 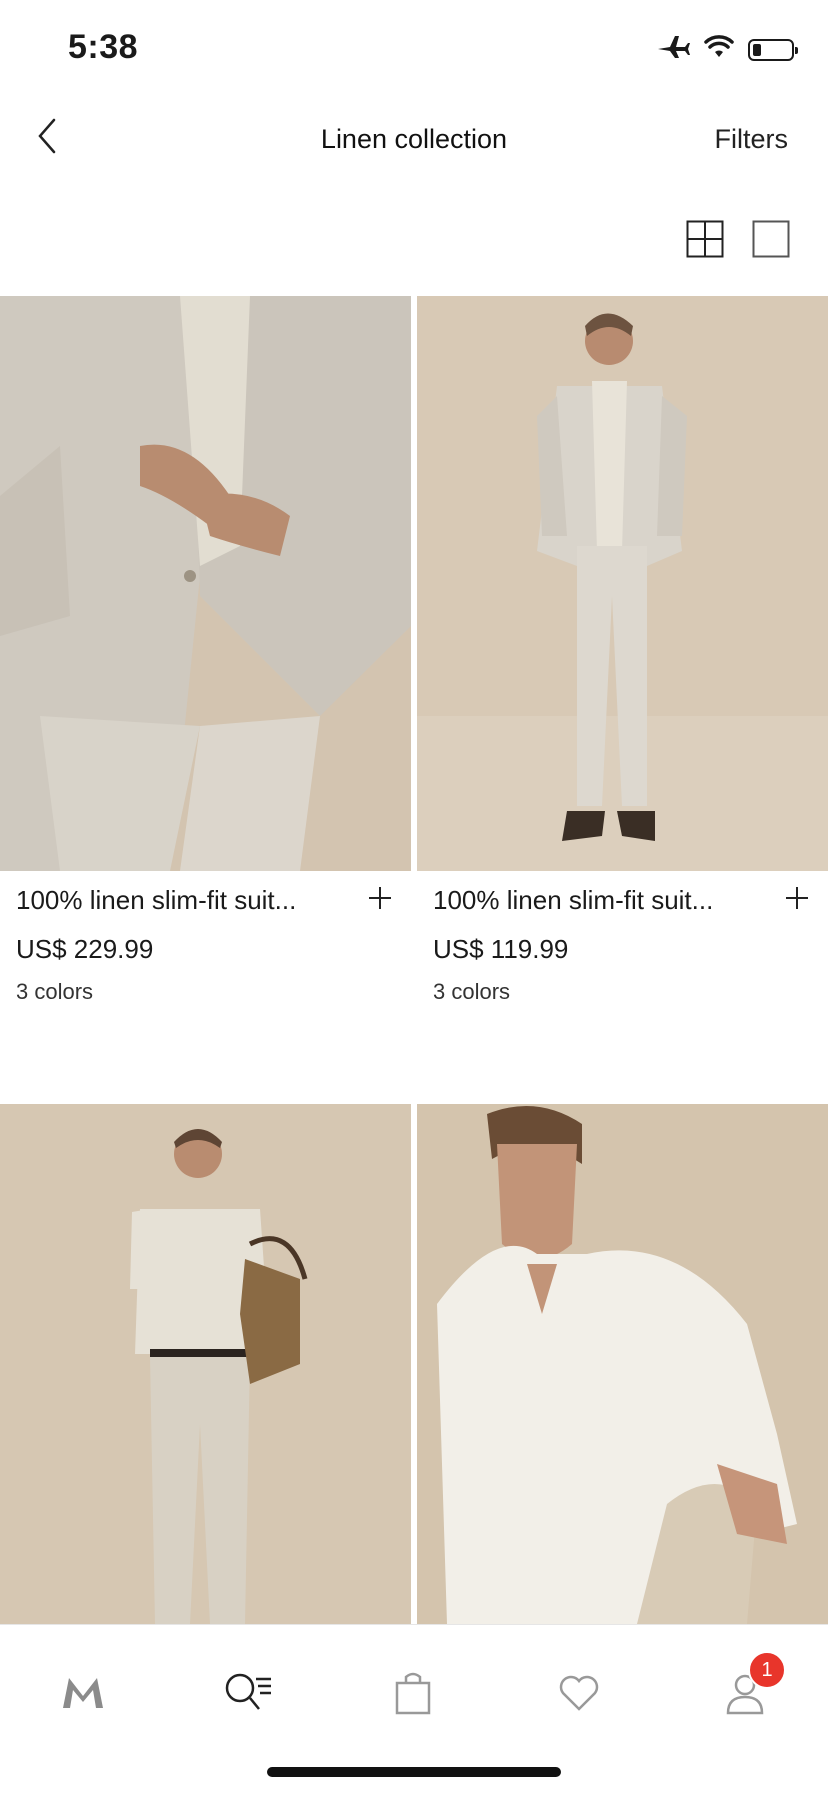 I want to click on wifi-icon, so click(x=719, y=49).